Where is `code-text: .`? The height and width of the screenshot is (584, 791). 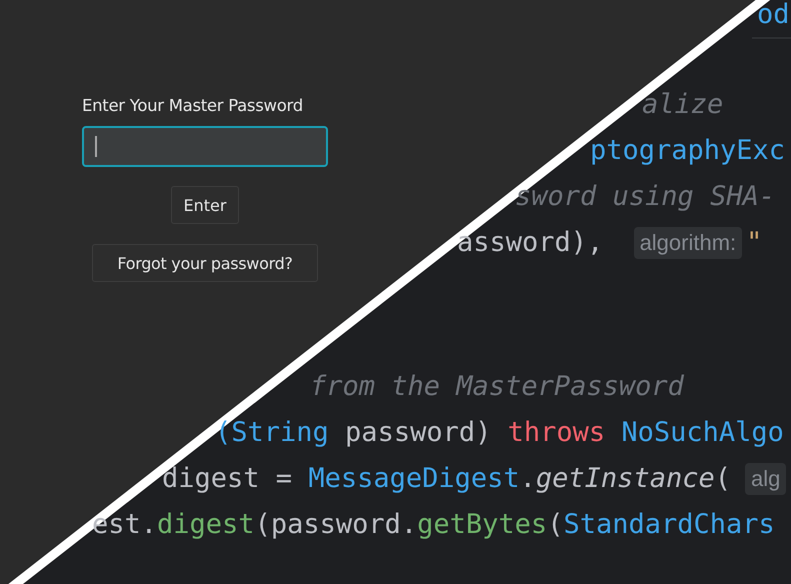 code-text: . is located at coordinates (528, 479).